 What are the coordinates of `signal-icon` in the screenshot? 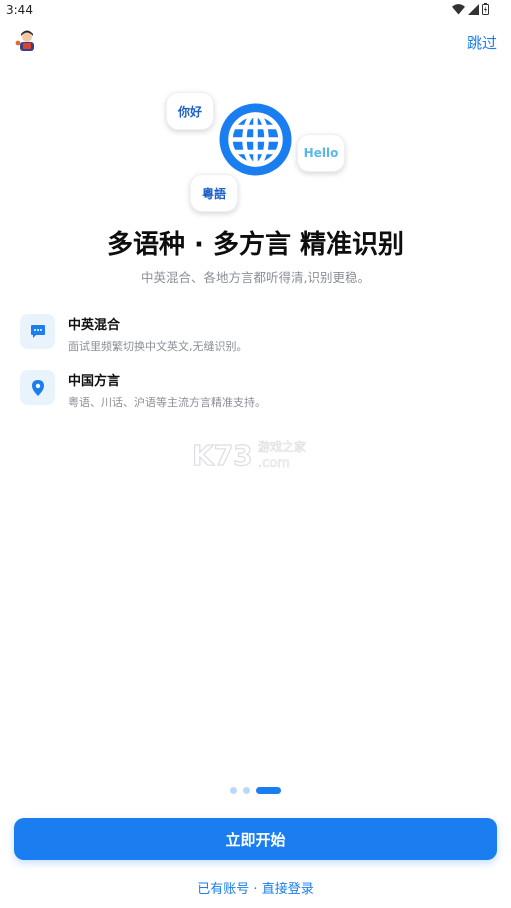 It's located at (473, 9).